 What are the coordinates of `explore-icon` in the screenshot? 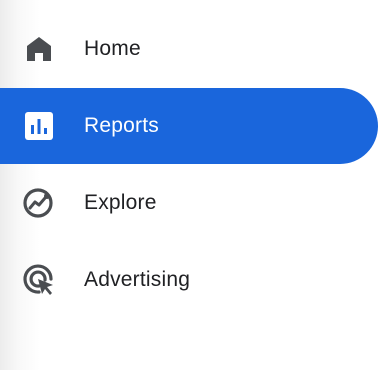 It's located at (39, 203).